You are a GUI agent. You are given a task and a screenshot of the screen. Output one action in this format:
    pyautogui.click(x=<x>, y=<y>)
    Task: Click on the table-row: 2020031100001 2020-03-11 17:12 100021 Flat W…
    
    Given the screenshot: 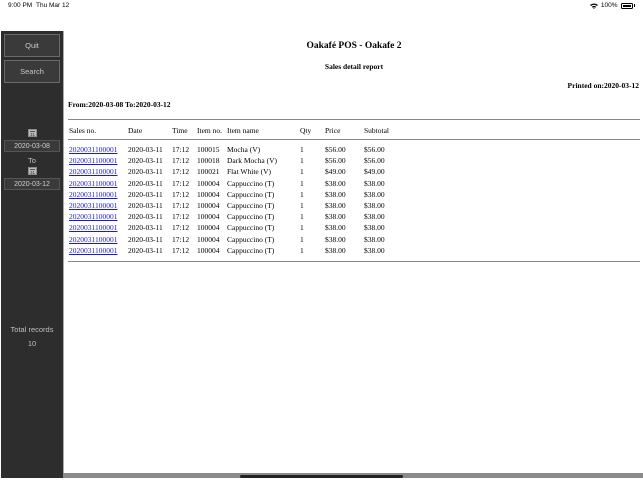 What is the action you would take?
    pyautogui.click(x=353, y=172)
    